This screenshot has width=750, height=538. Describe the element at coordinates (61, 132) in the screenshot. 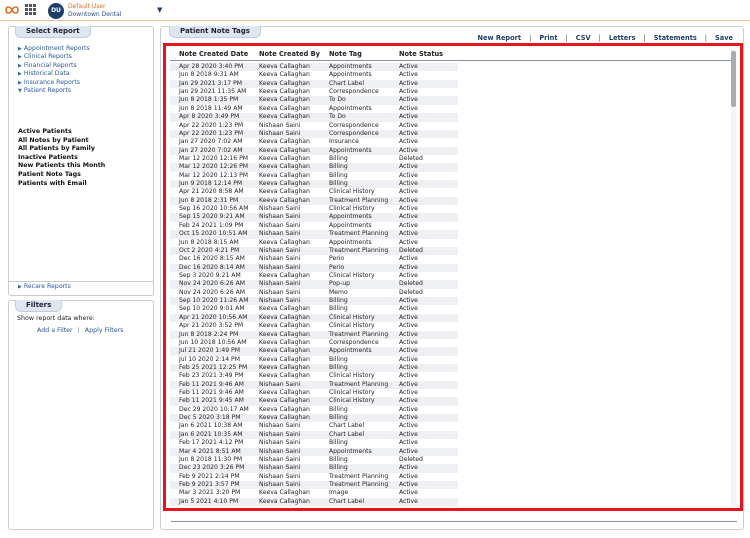

I see `report-active-patients: Active Patients` at that location.